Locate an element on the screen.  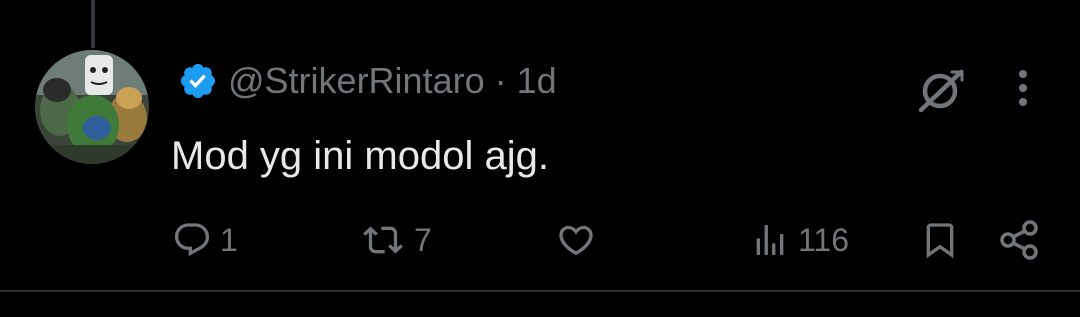
post-header: @StrikerRintaro · 1d is located at coordinates (367, 81).